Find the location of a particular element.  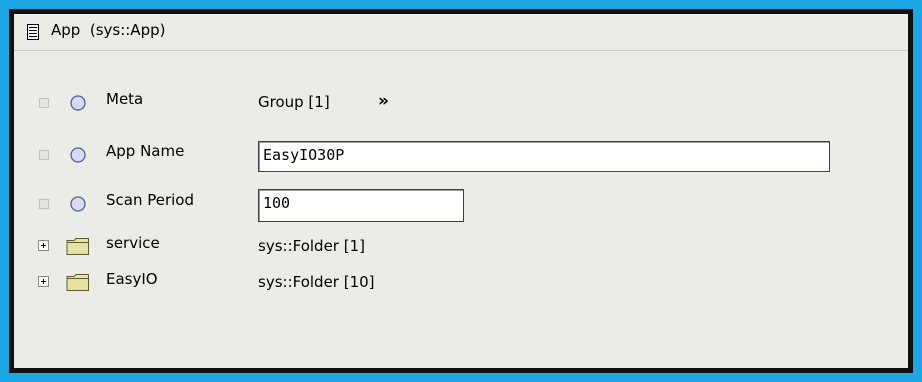

property-name: App Name is located at coordinates (145, 151).